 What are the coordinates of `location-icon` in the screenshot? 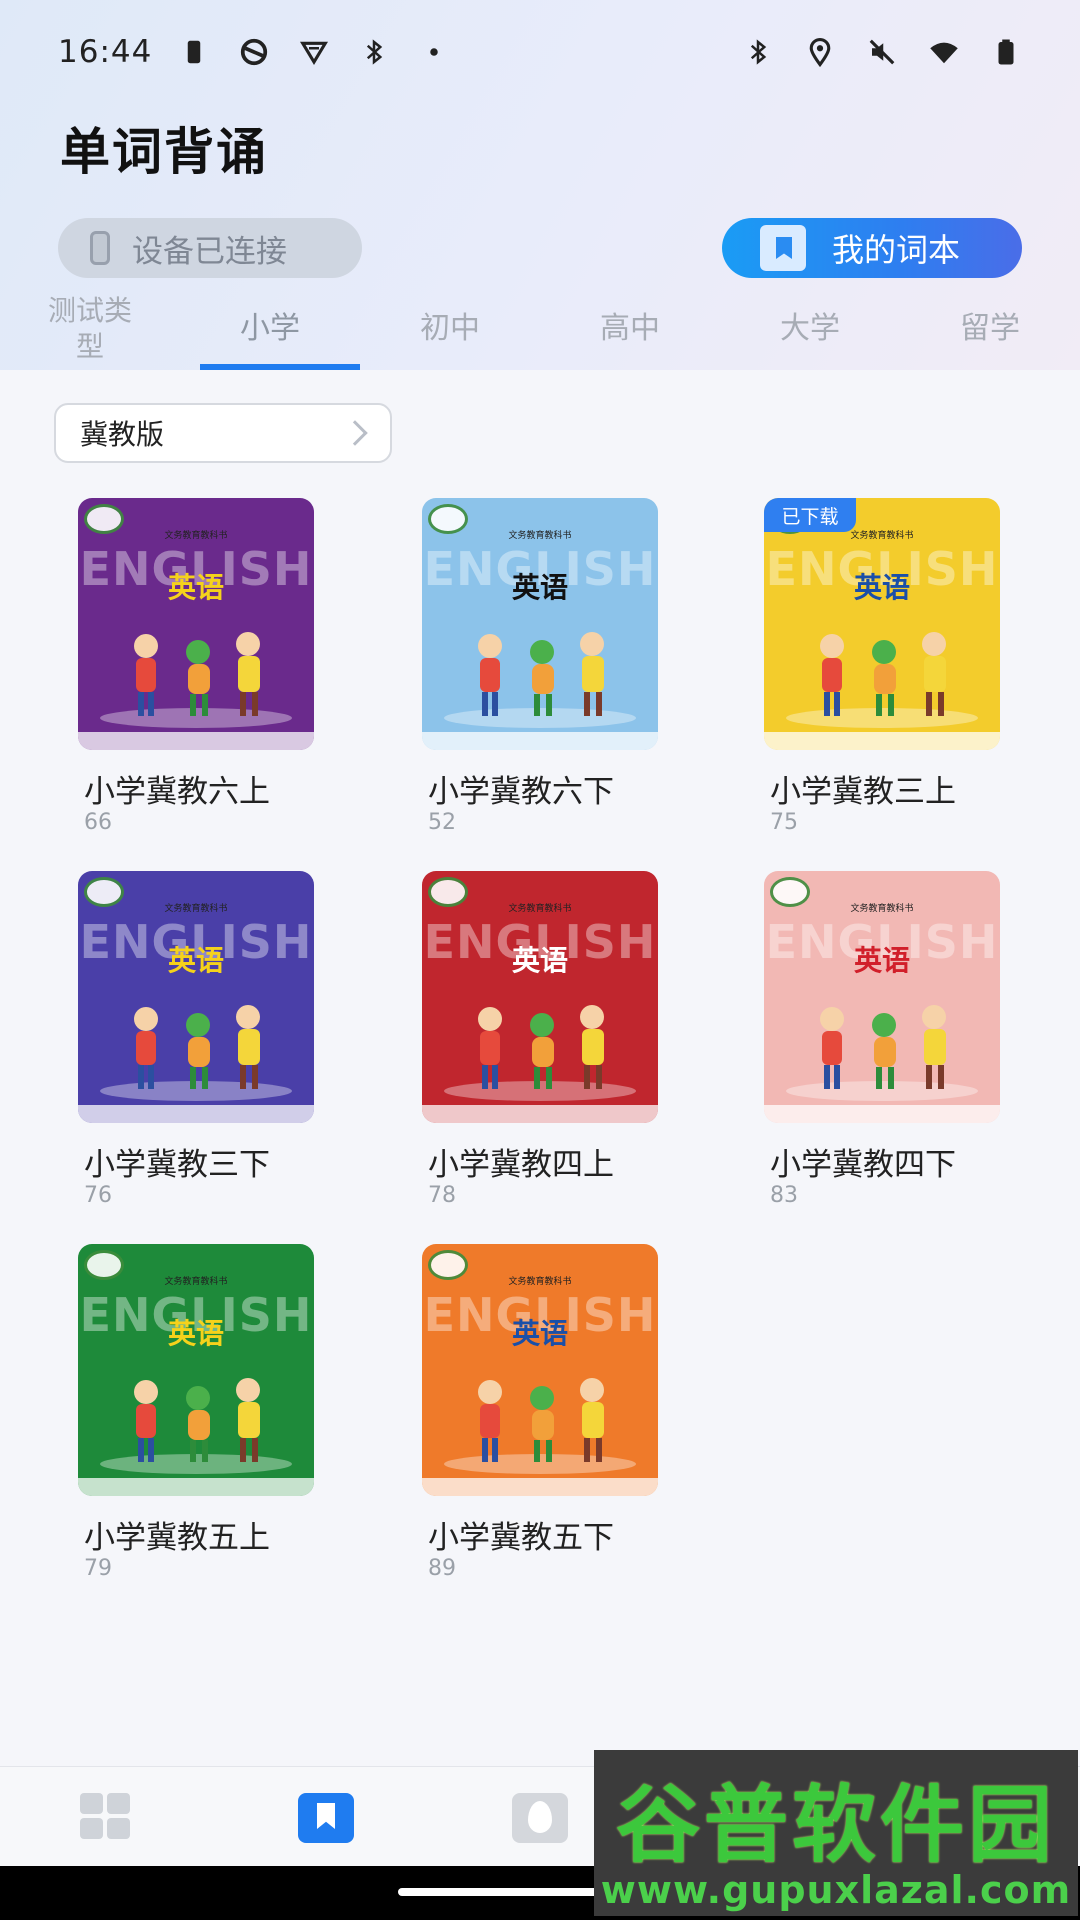 It's located at (820, 52).